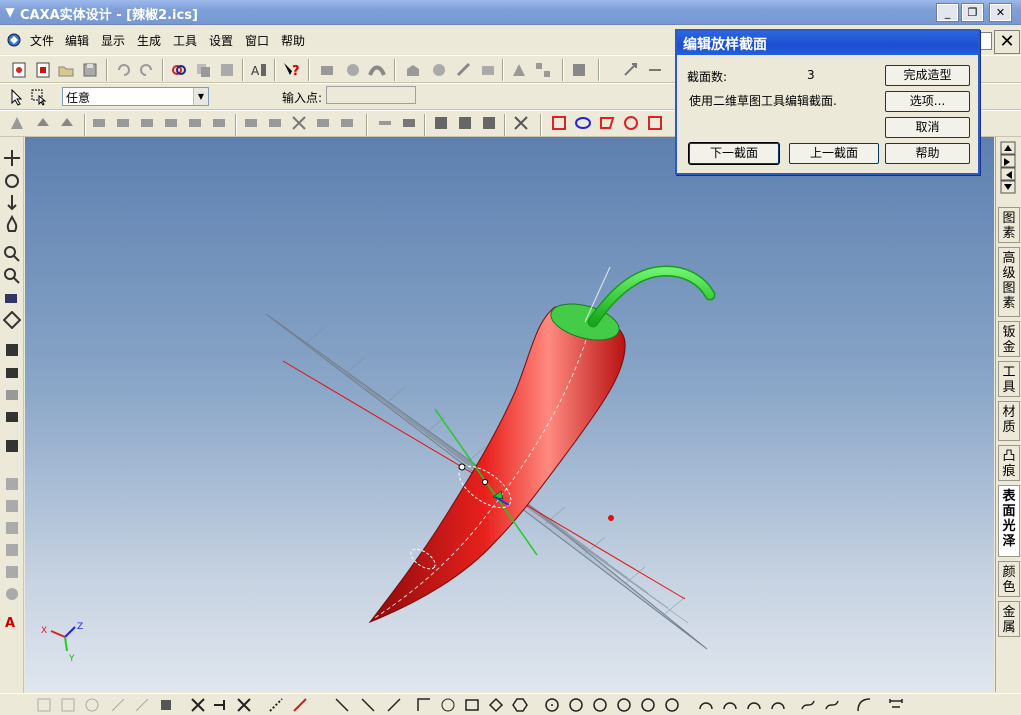  I want to click on arc-1-icon, so click(706, 705).